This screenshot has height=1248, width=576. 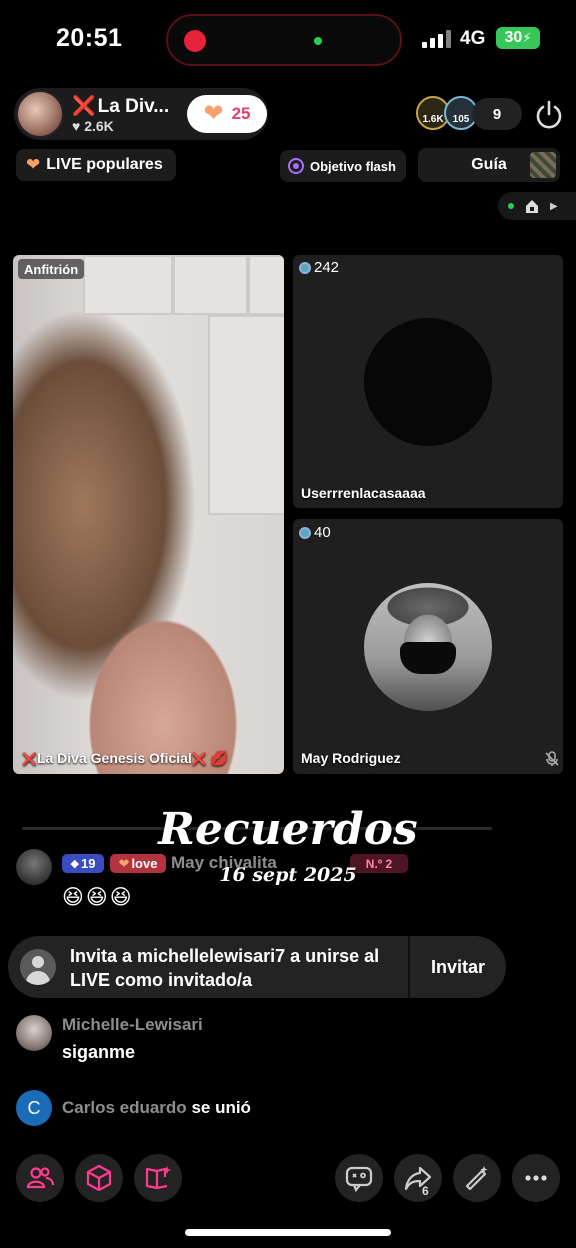 I want to click on chat-username: Carlos eduardo, so click(x=124, y=1107).